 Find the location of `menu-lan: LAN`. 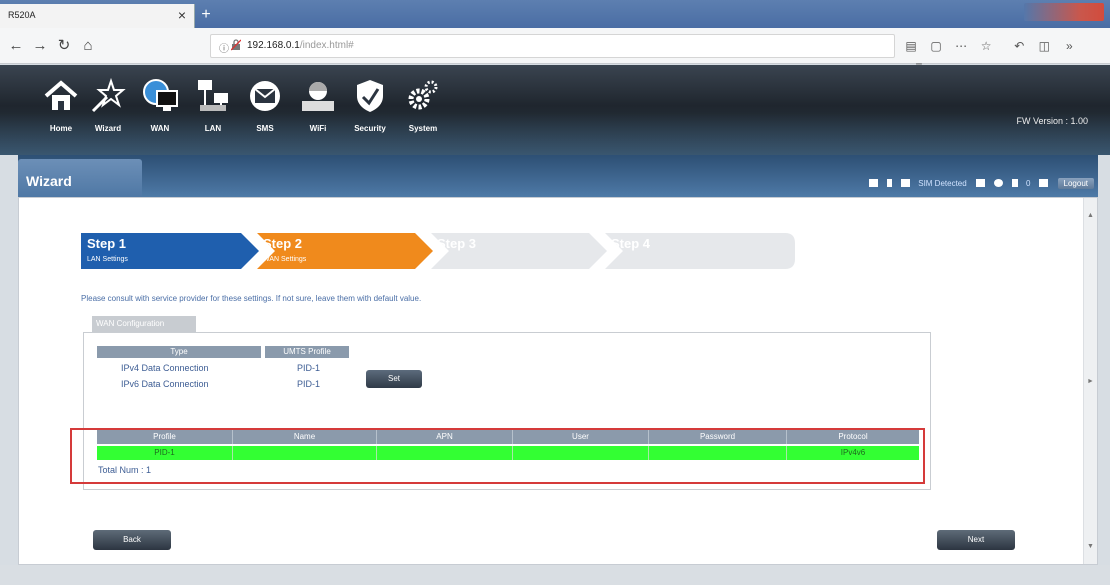

menu-lan: LAN is located at coordinates (213, 110).